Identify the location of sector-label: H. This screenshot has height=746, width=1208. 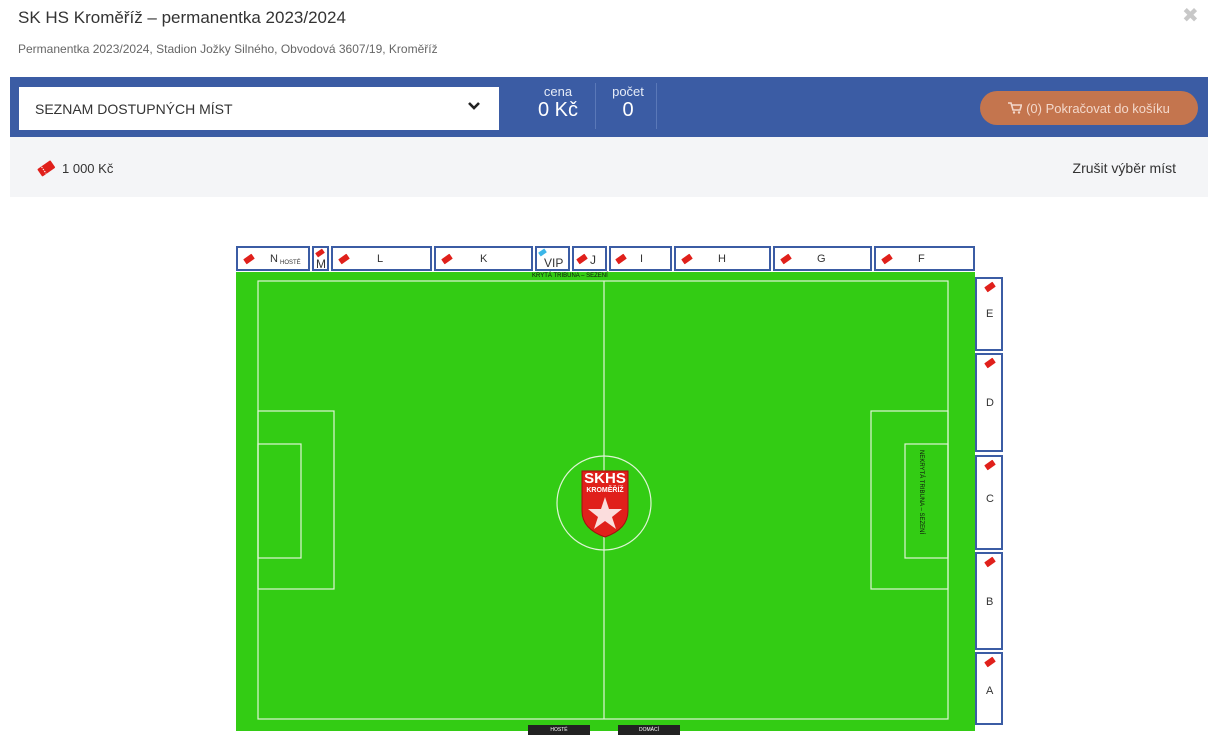
(722, 259).